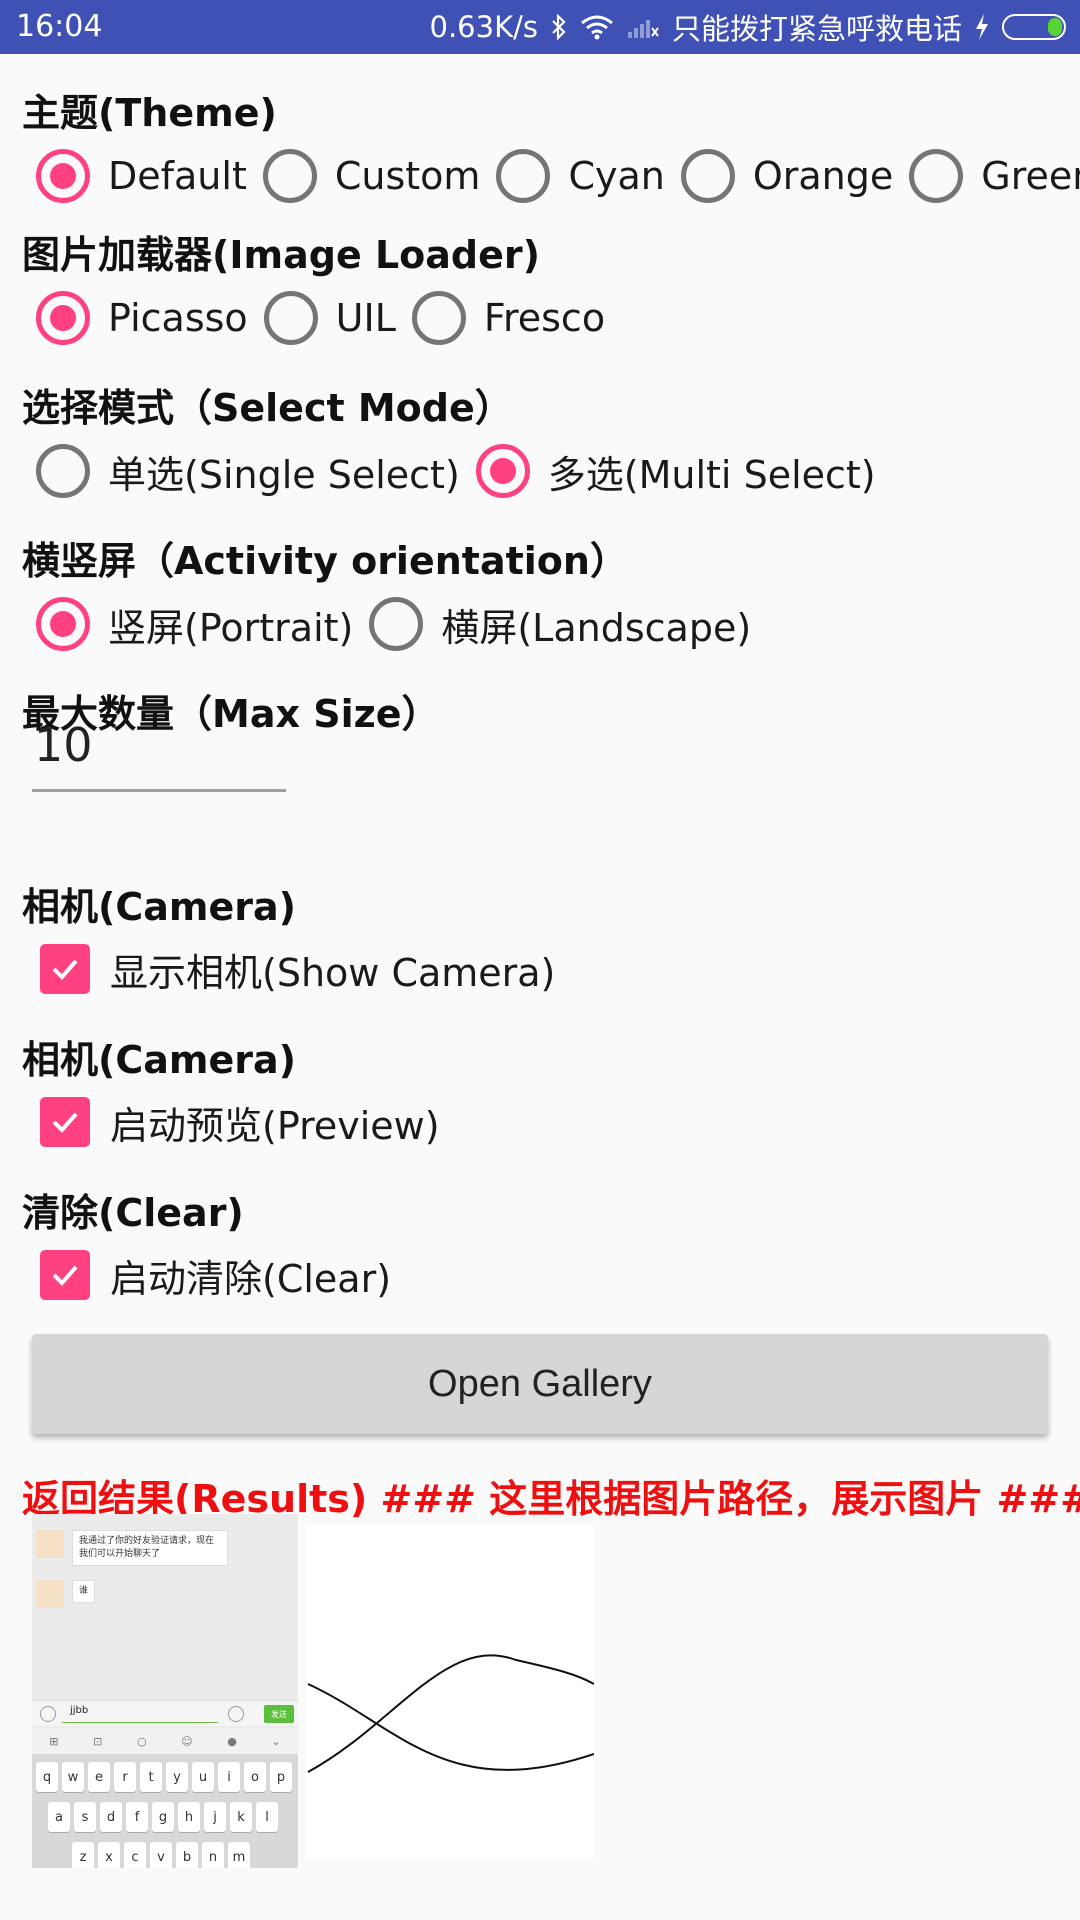  I want to click on emoji-icon: ☺, so click(187, 1741).